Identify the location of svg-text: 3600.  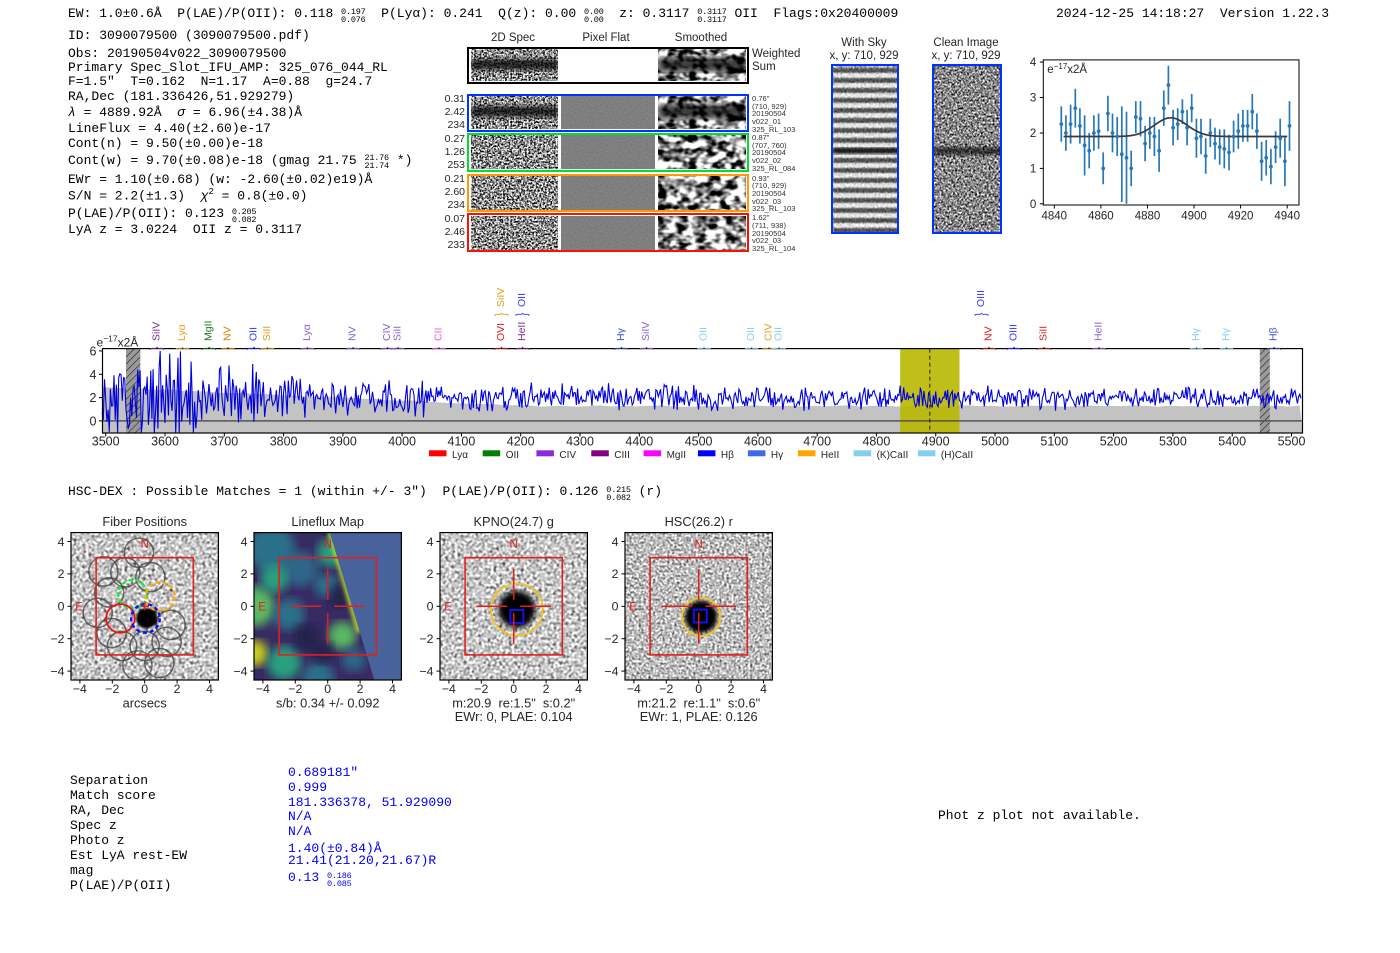
(165, 442).